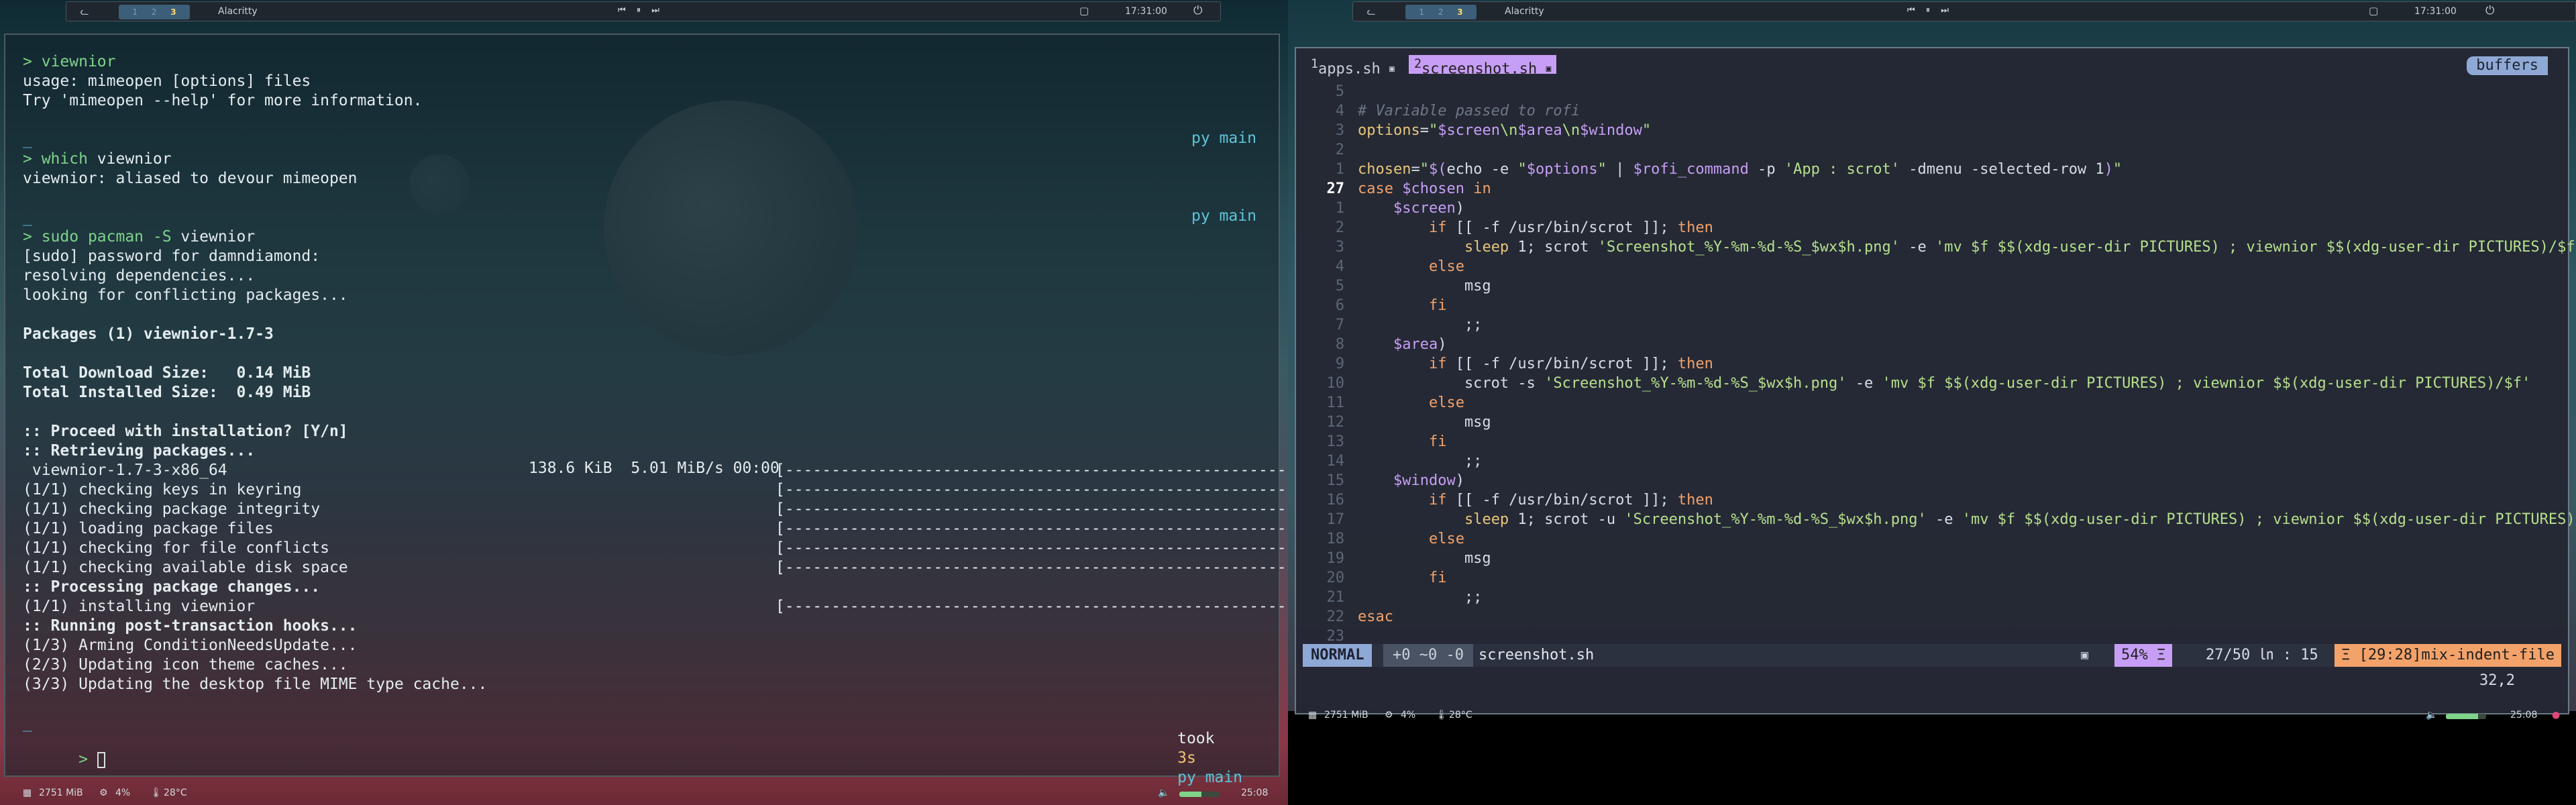 The width and height of the screenshot is (2576, 805). Describe the element at coordinates (1933, 266) in the screenshot. I see `code-line: 4 else` at that location.